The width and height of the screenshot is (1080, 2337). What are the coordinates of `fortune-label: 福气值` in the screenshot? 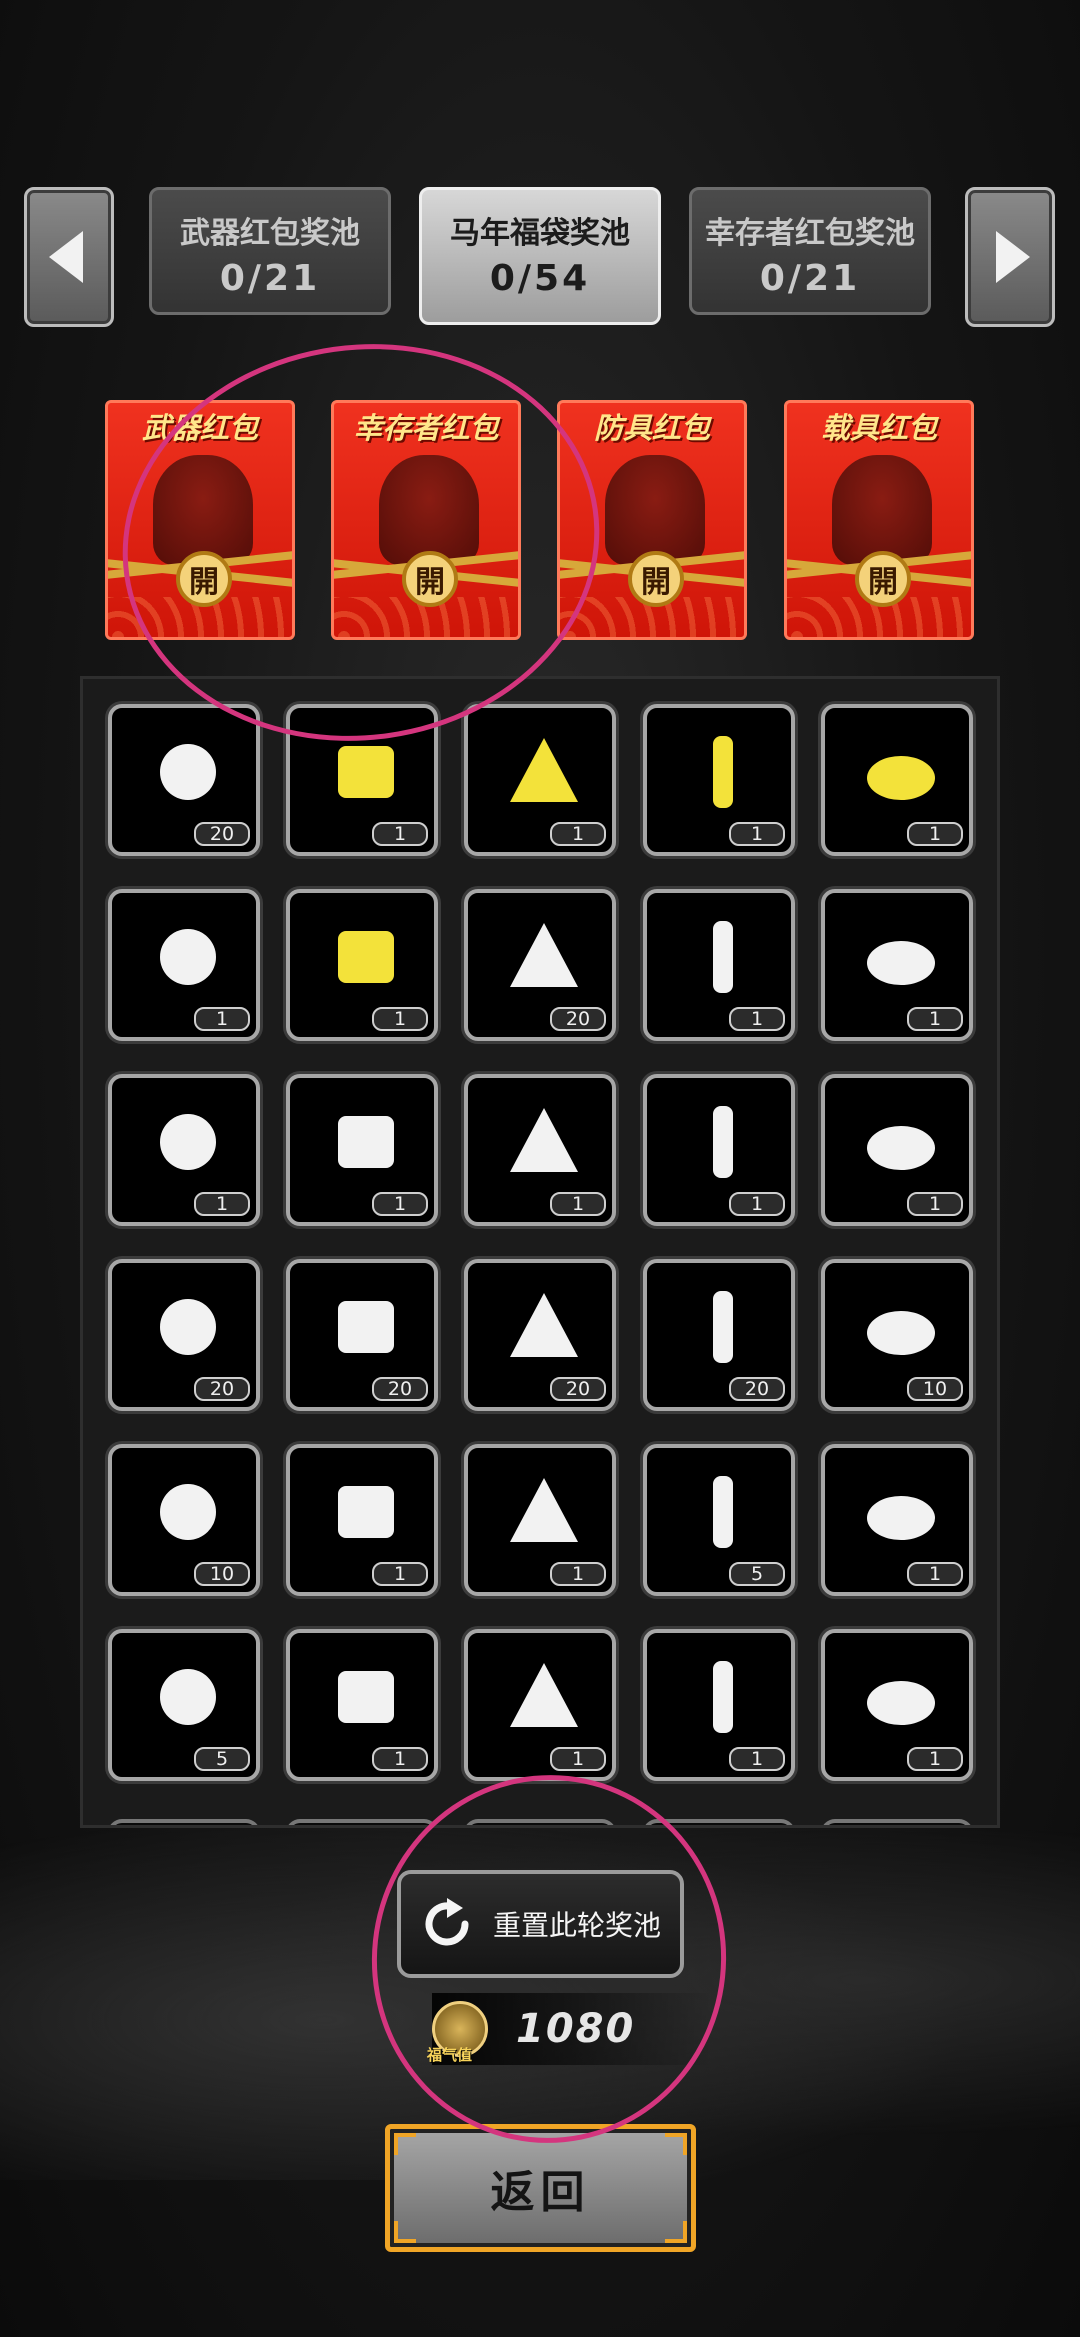 It's located at (450, 2055).